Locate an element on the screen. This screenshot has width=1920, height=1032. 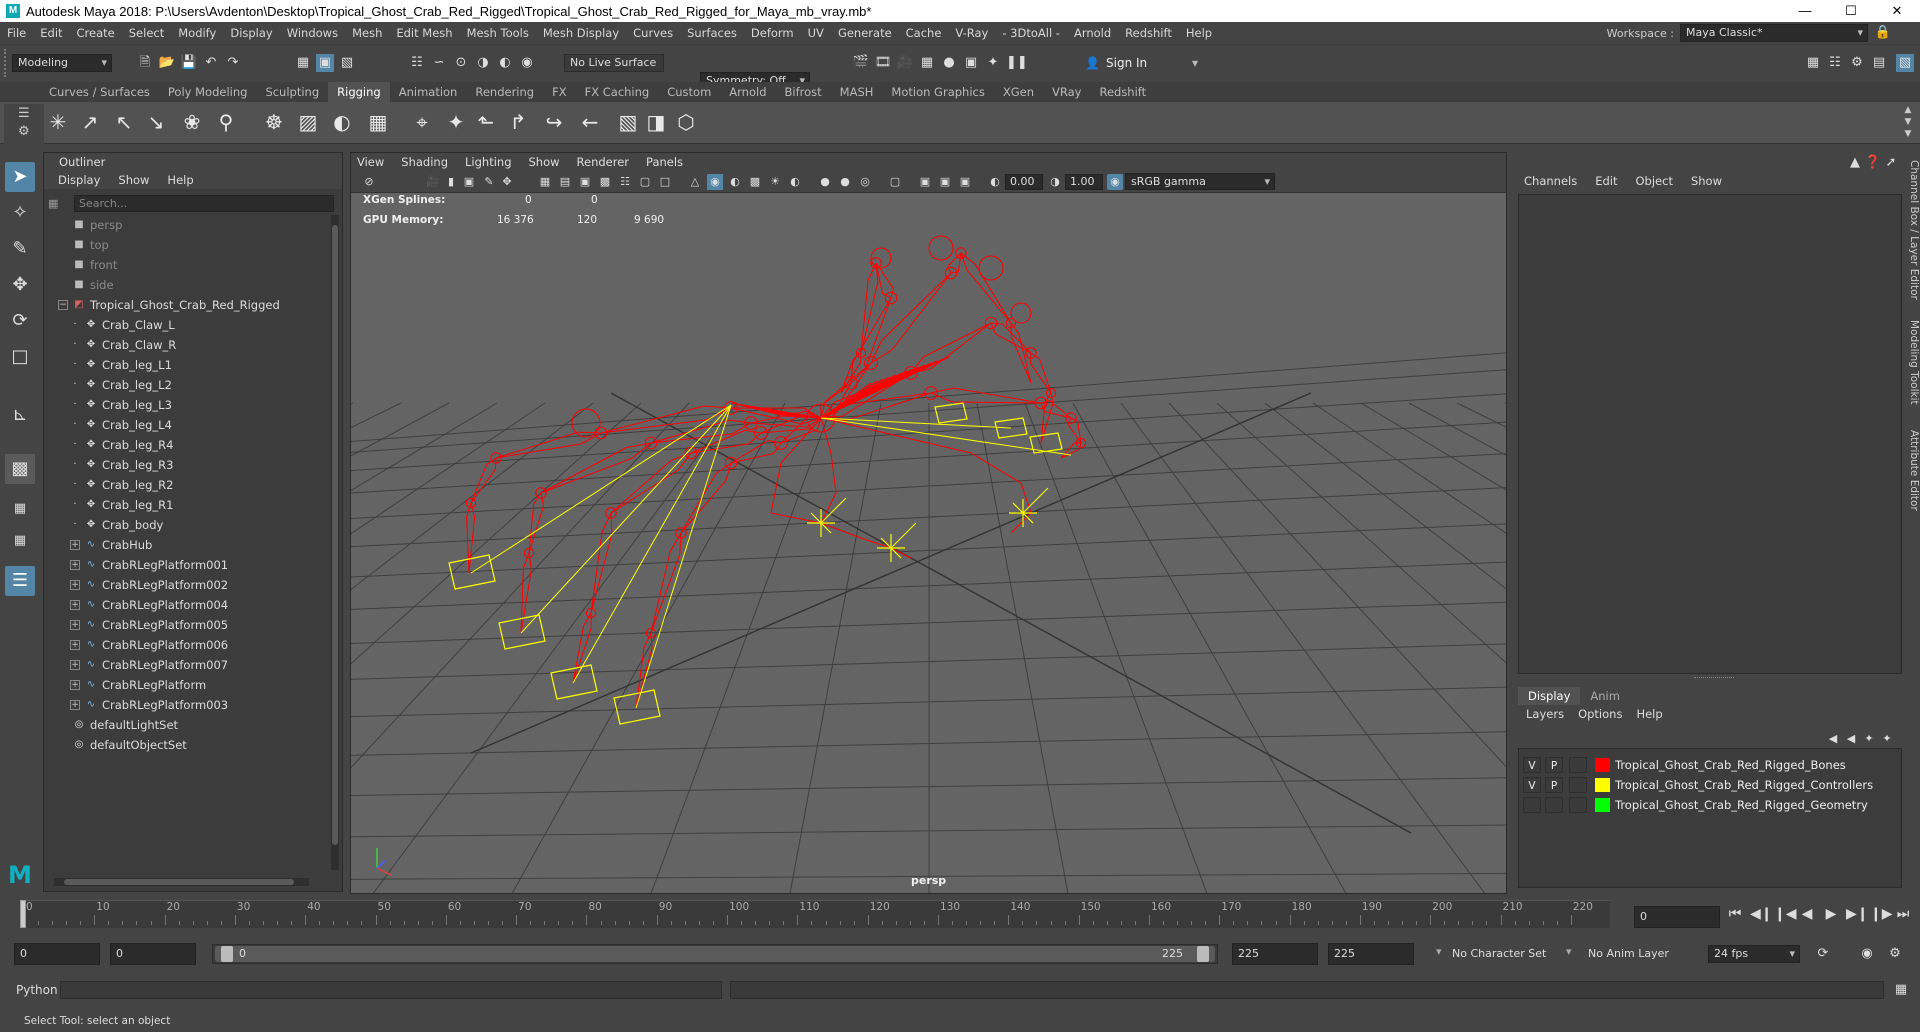
persp-outliner-layout-icon: ▦ is located at coordinates (20, 541).